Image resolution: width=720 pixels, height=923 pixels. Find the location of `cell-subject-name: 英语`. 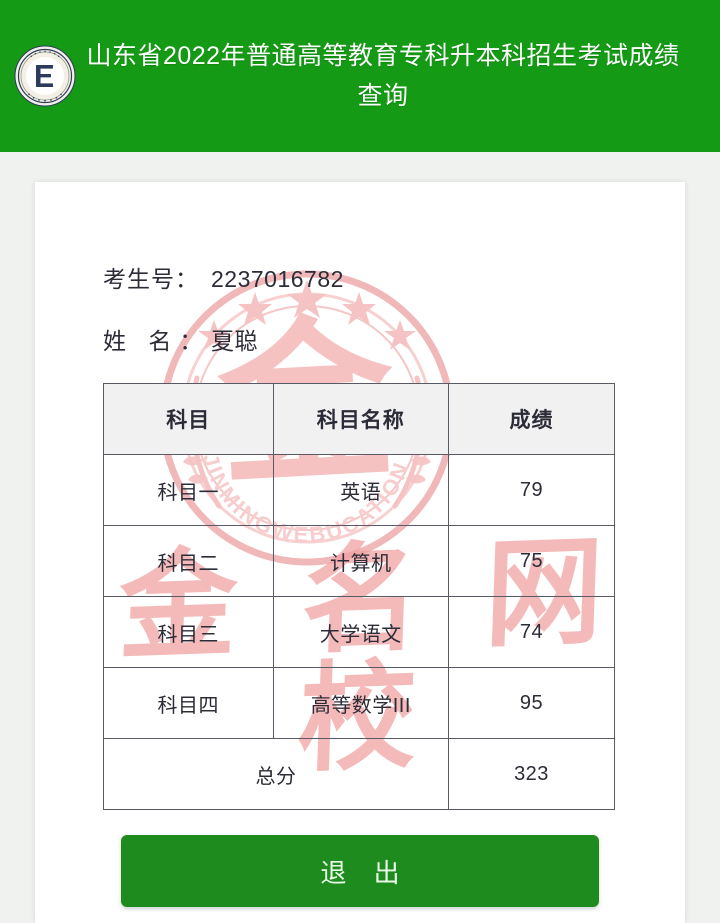

cell-subject-name: 英语 is located at coordinates (361, 490).